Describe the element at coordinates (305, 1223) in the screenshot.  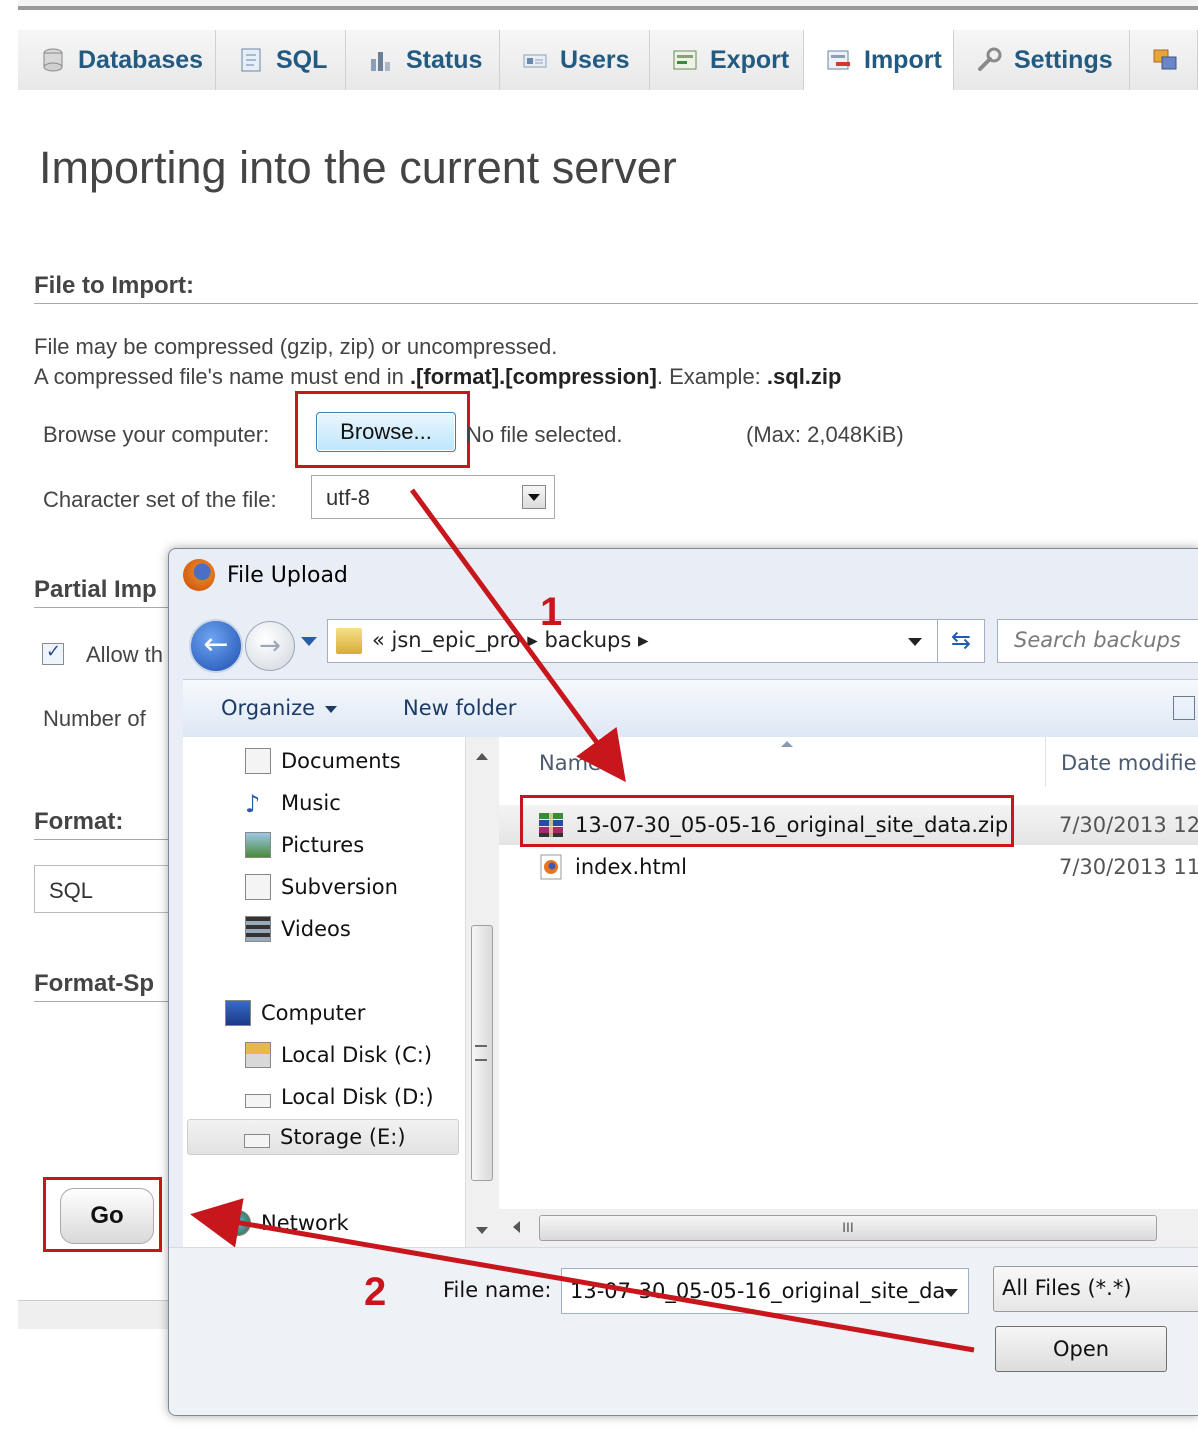
I see `nav-item-label: Network` at that location.